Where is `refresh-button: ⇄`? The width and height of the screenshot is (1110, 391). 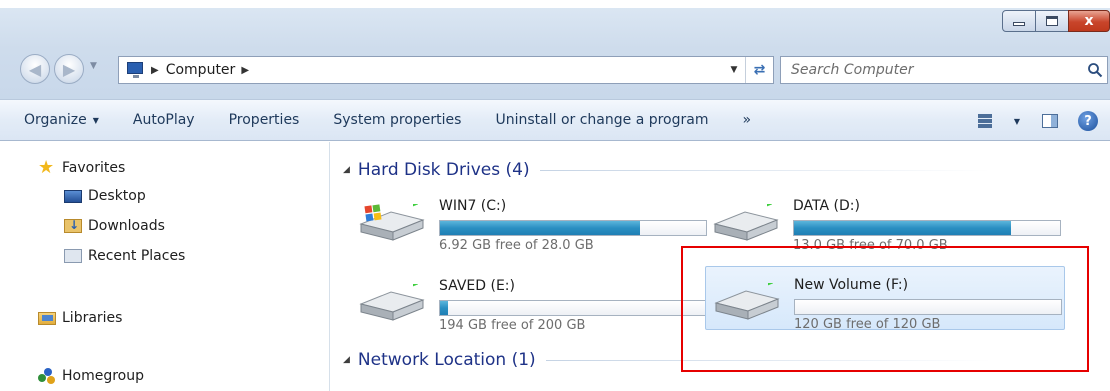
refresh-button: ⇄ is located at coordinates (759, 70).